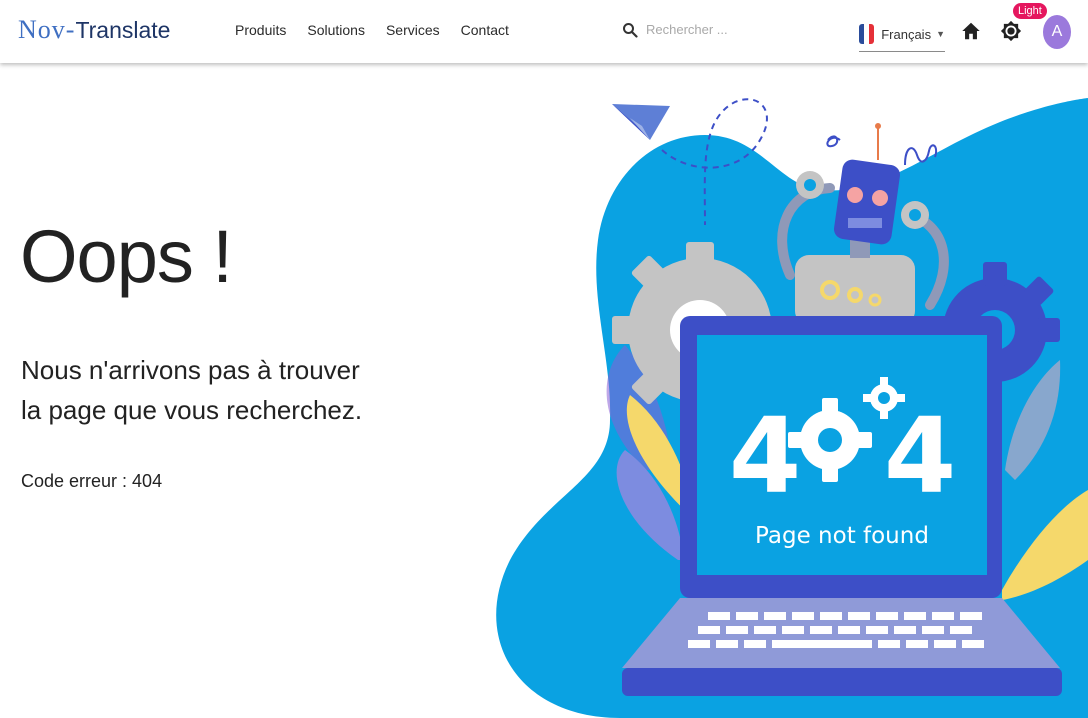 This screenshot has height=718, width=1088. I want to click on page-not-found-caption: Page not found, so click(842, 536).